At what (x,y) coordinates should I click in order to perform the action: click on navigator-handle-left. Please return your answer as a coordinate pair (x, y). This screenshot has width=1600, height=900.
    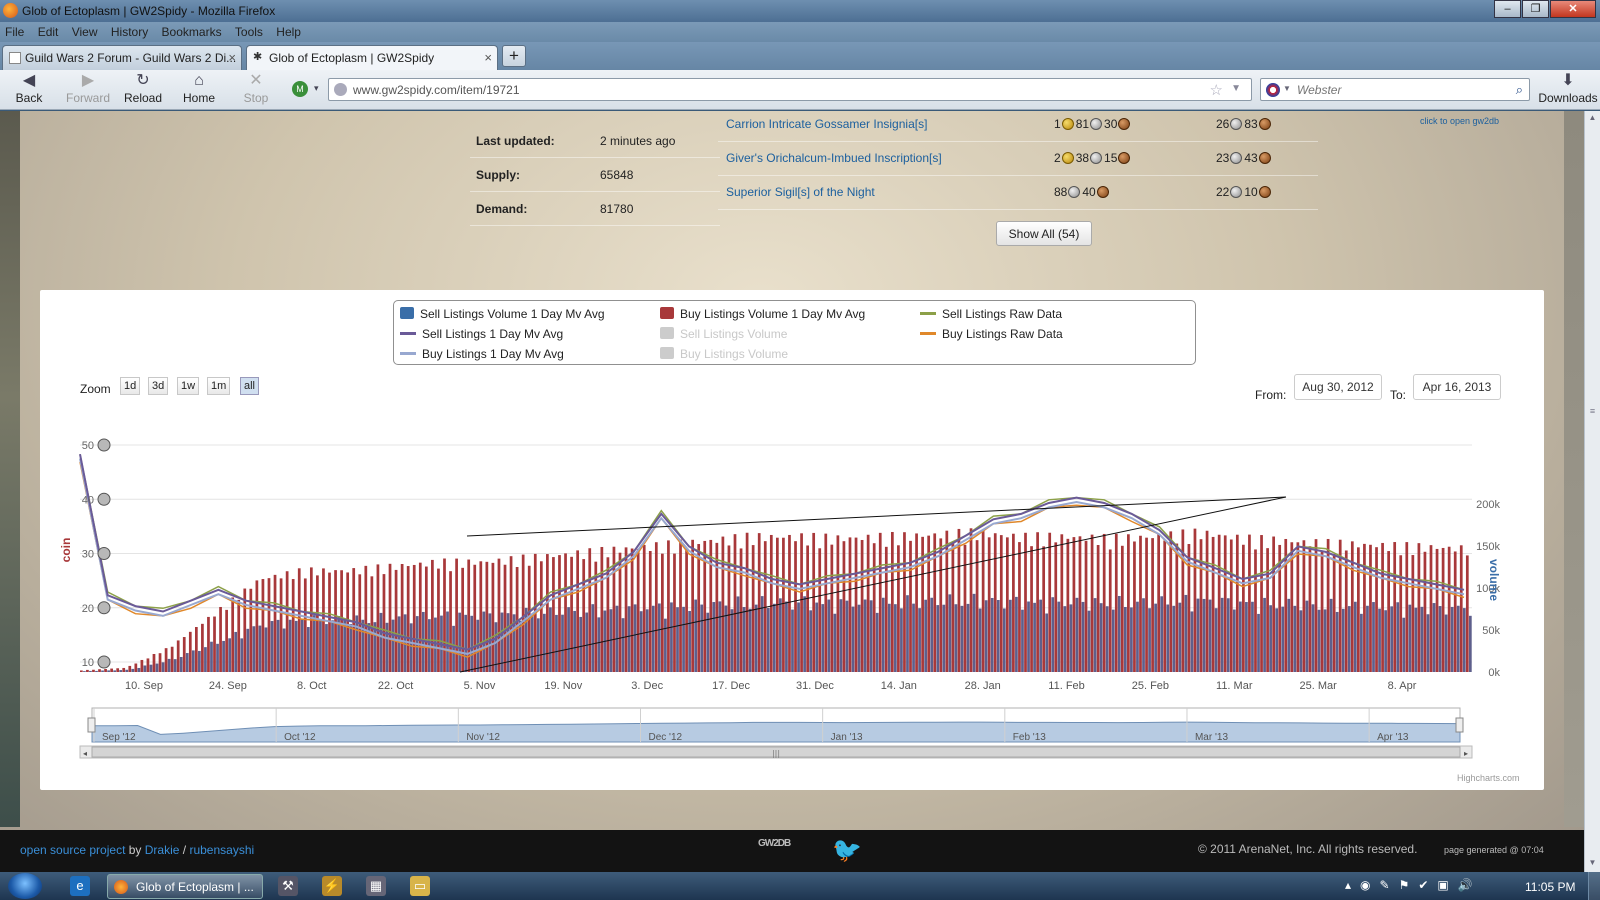
    Looking at the image, I should click on (91, 725).